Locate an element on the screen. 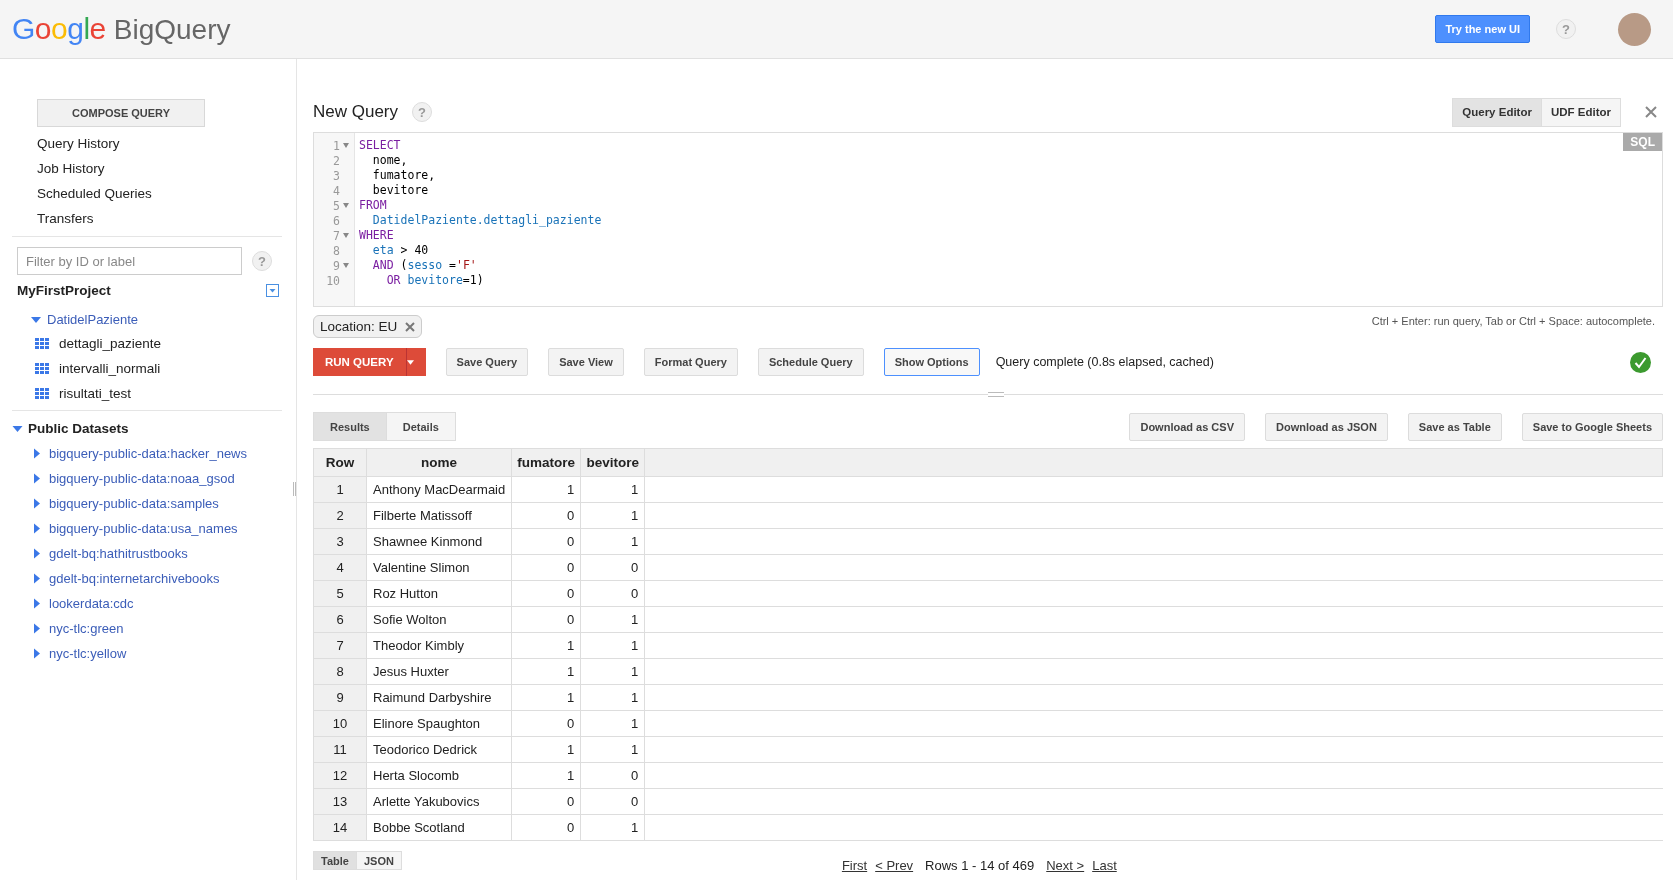  dataset-link: bigquery-public-data:noaa_gsod is located at coordinates (142, 478).